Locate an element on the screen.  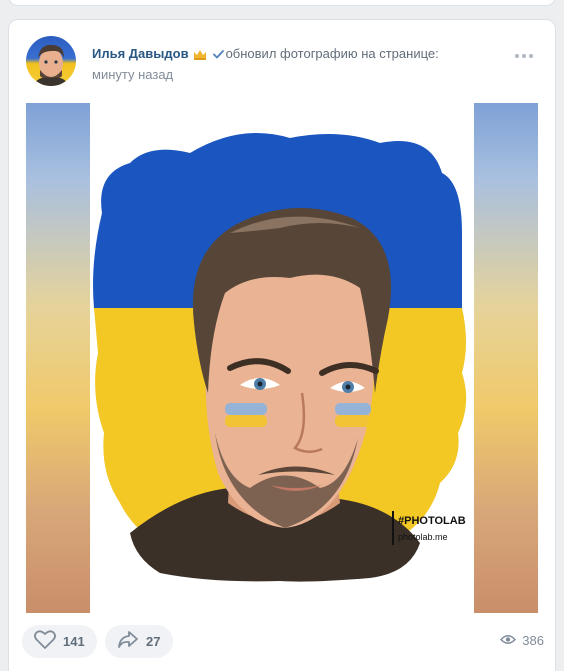
photo-blur-left is located at coordinates (58, 358).